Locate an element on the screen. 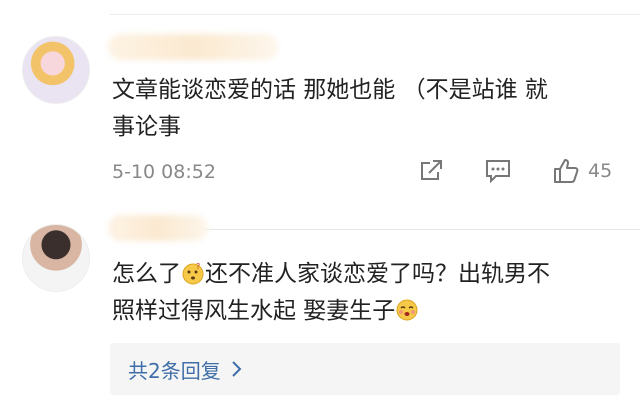 This screenshot has height=406, width=640. thumbs-up-icon is located at coordinates (566, 171).